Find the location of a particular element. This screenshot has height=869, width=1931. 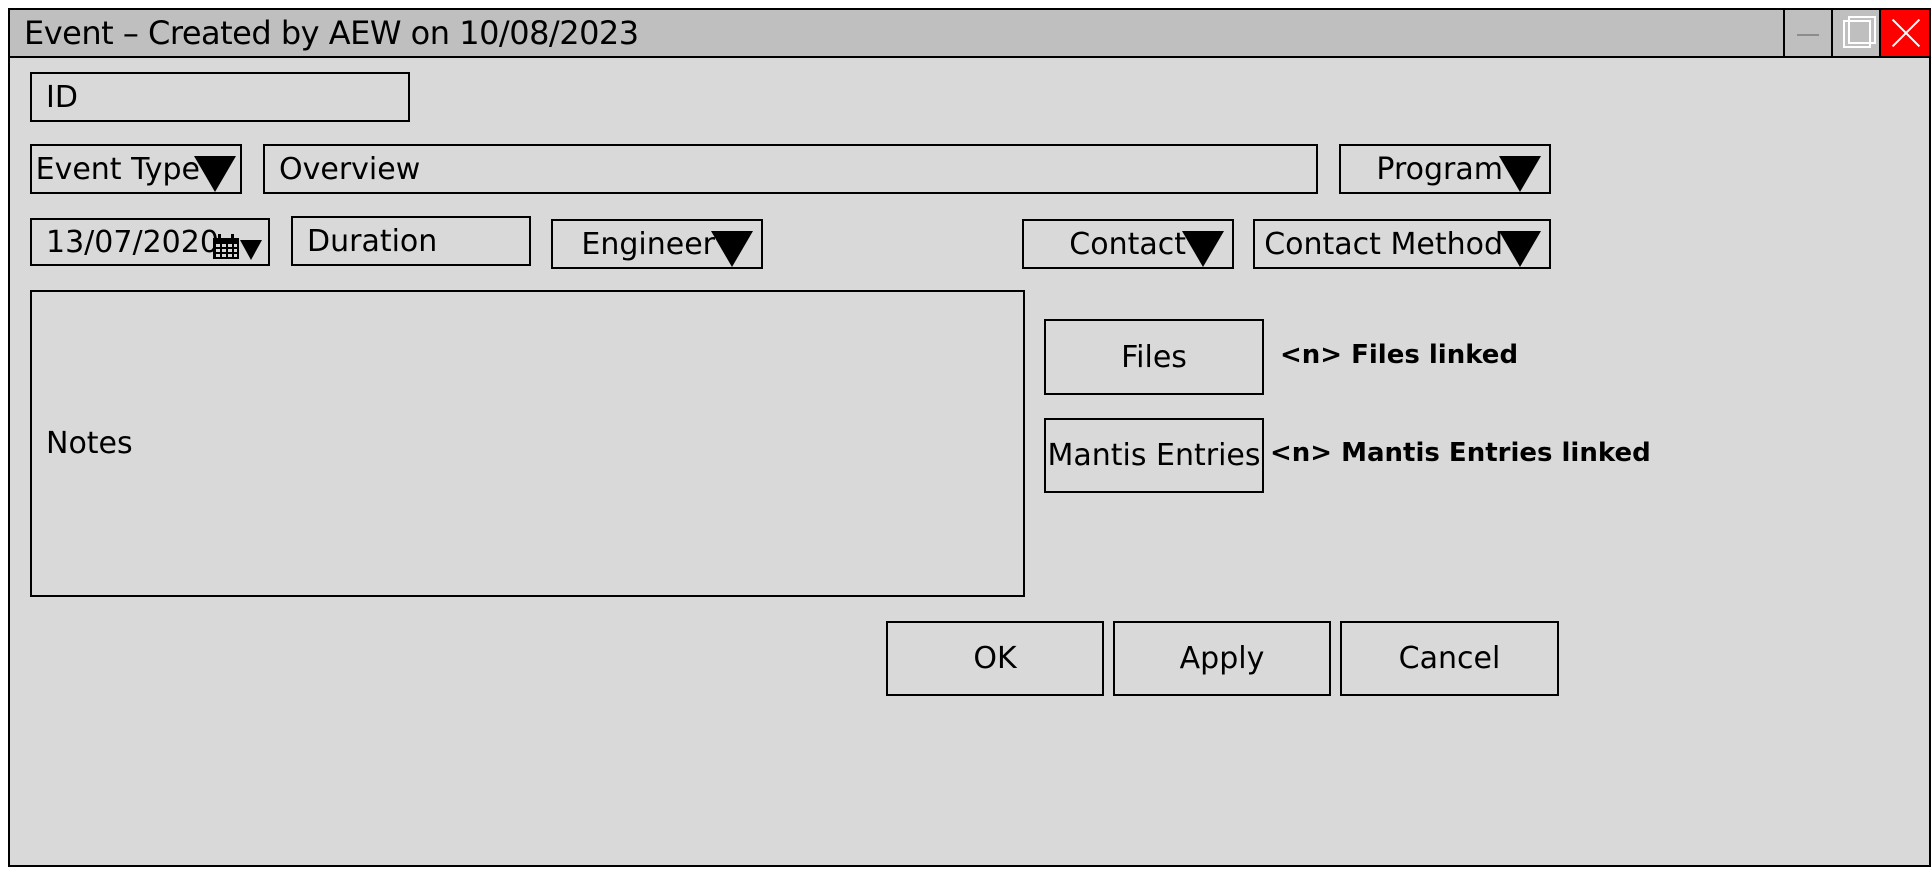

notes-placeholder: Notes is located at coordinates (89, 443).